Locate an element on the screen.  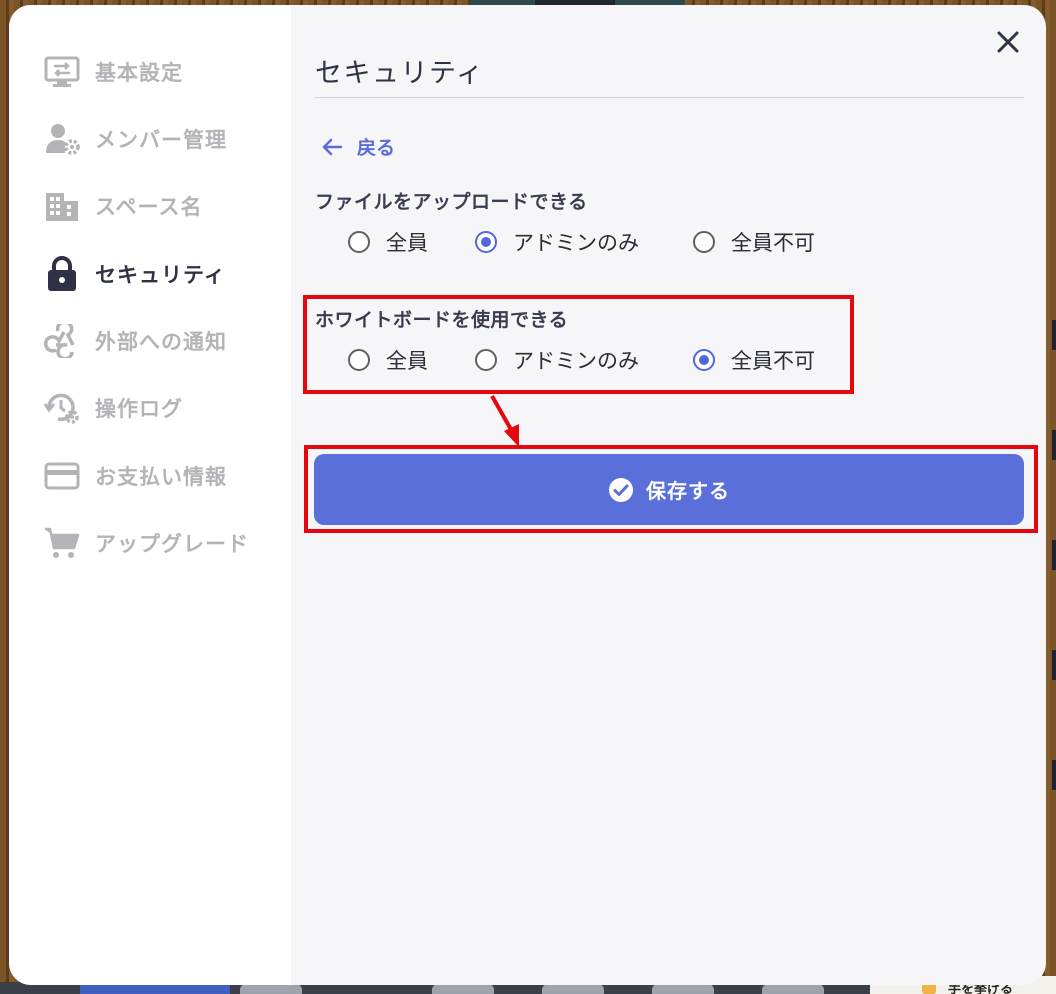
back-label: 戻る is located at coordinates (376, 148).